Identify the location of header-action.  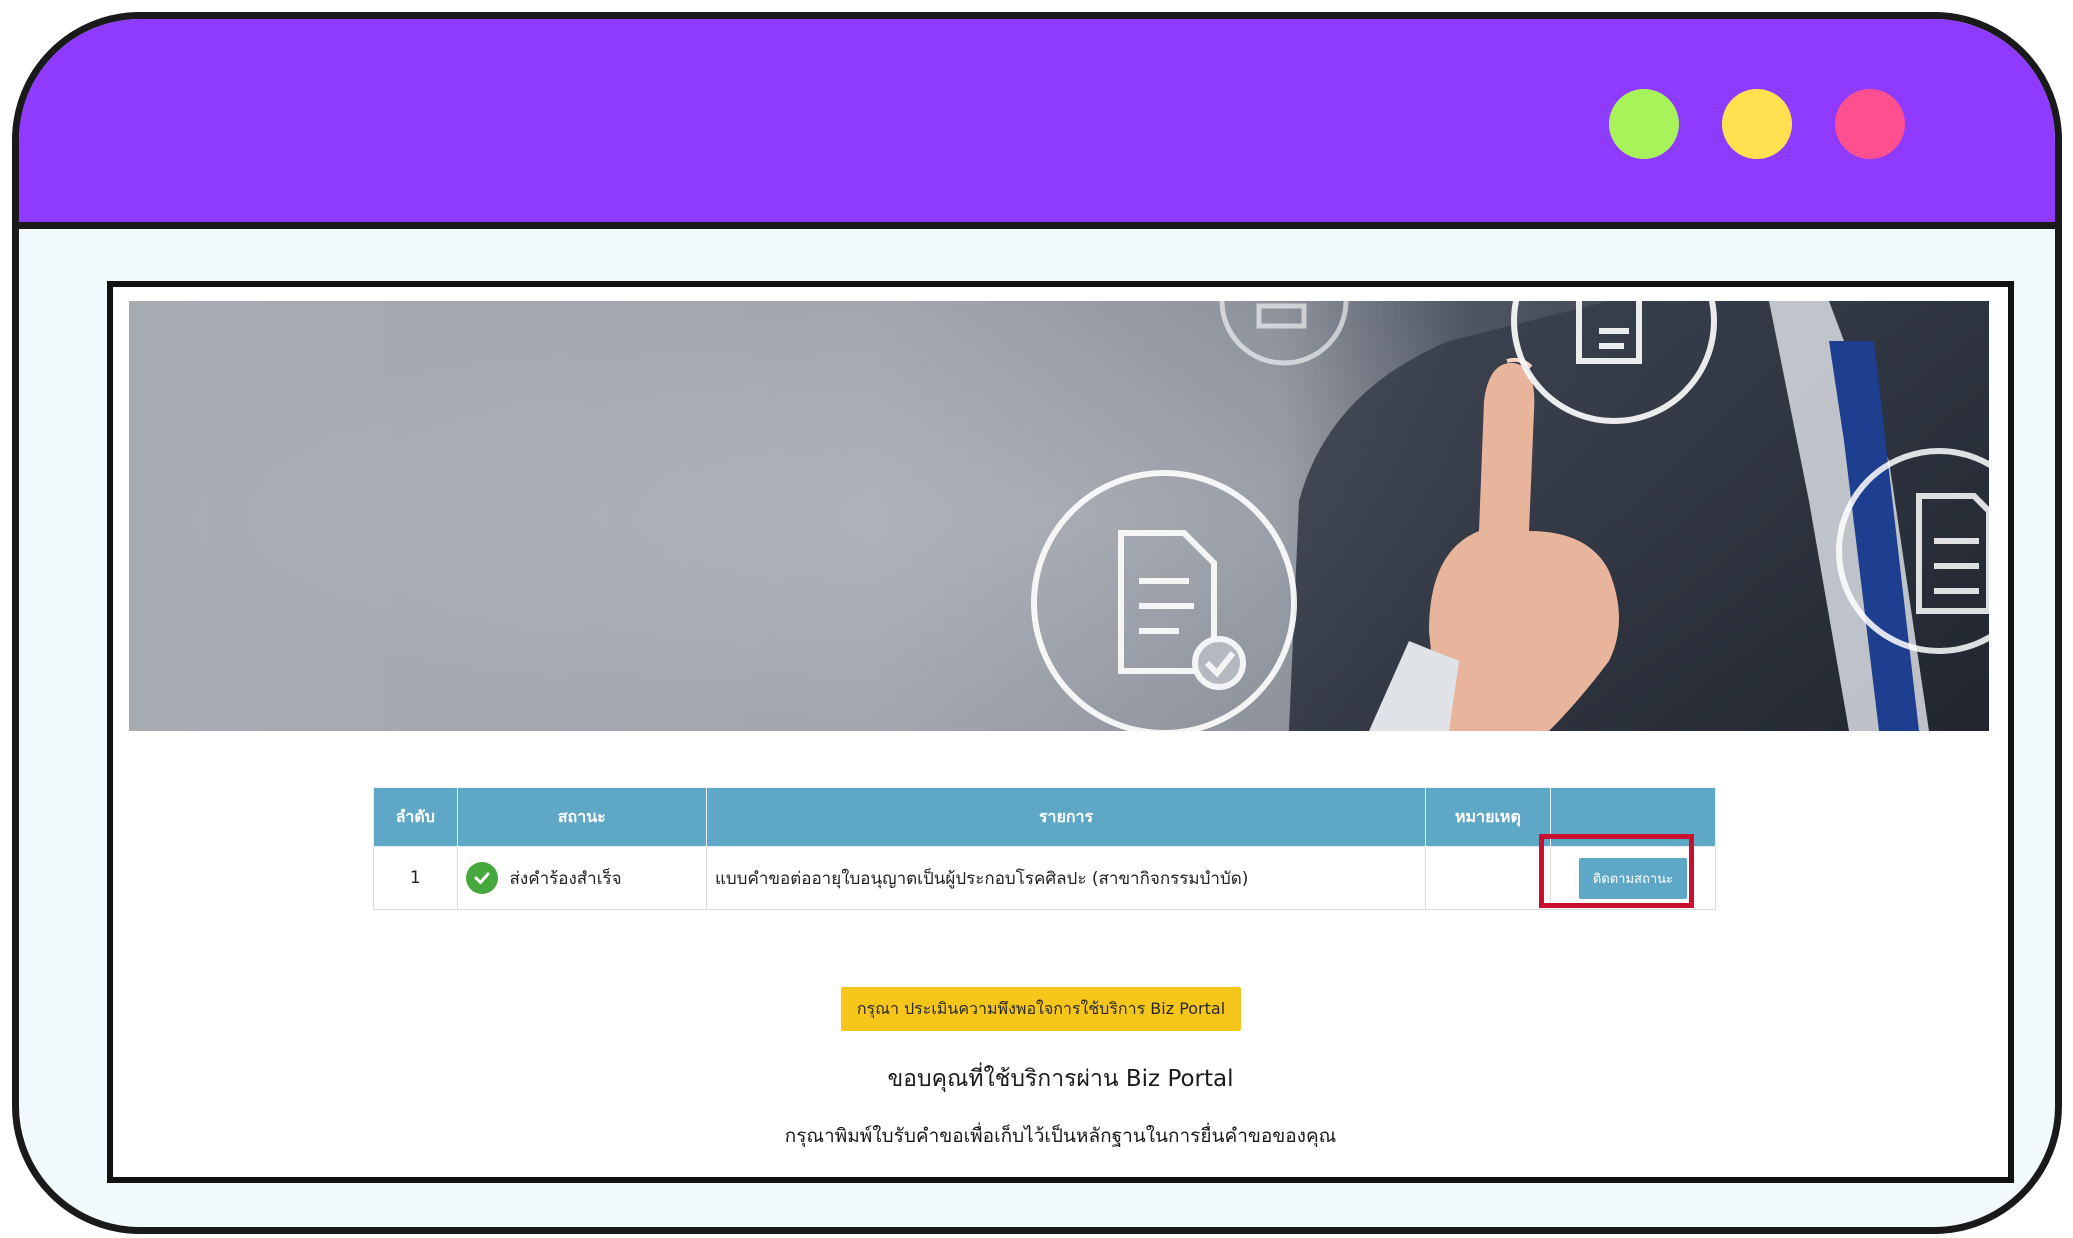
(1633, 817).